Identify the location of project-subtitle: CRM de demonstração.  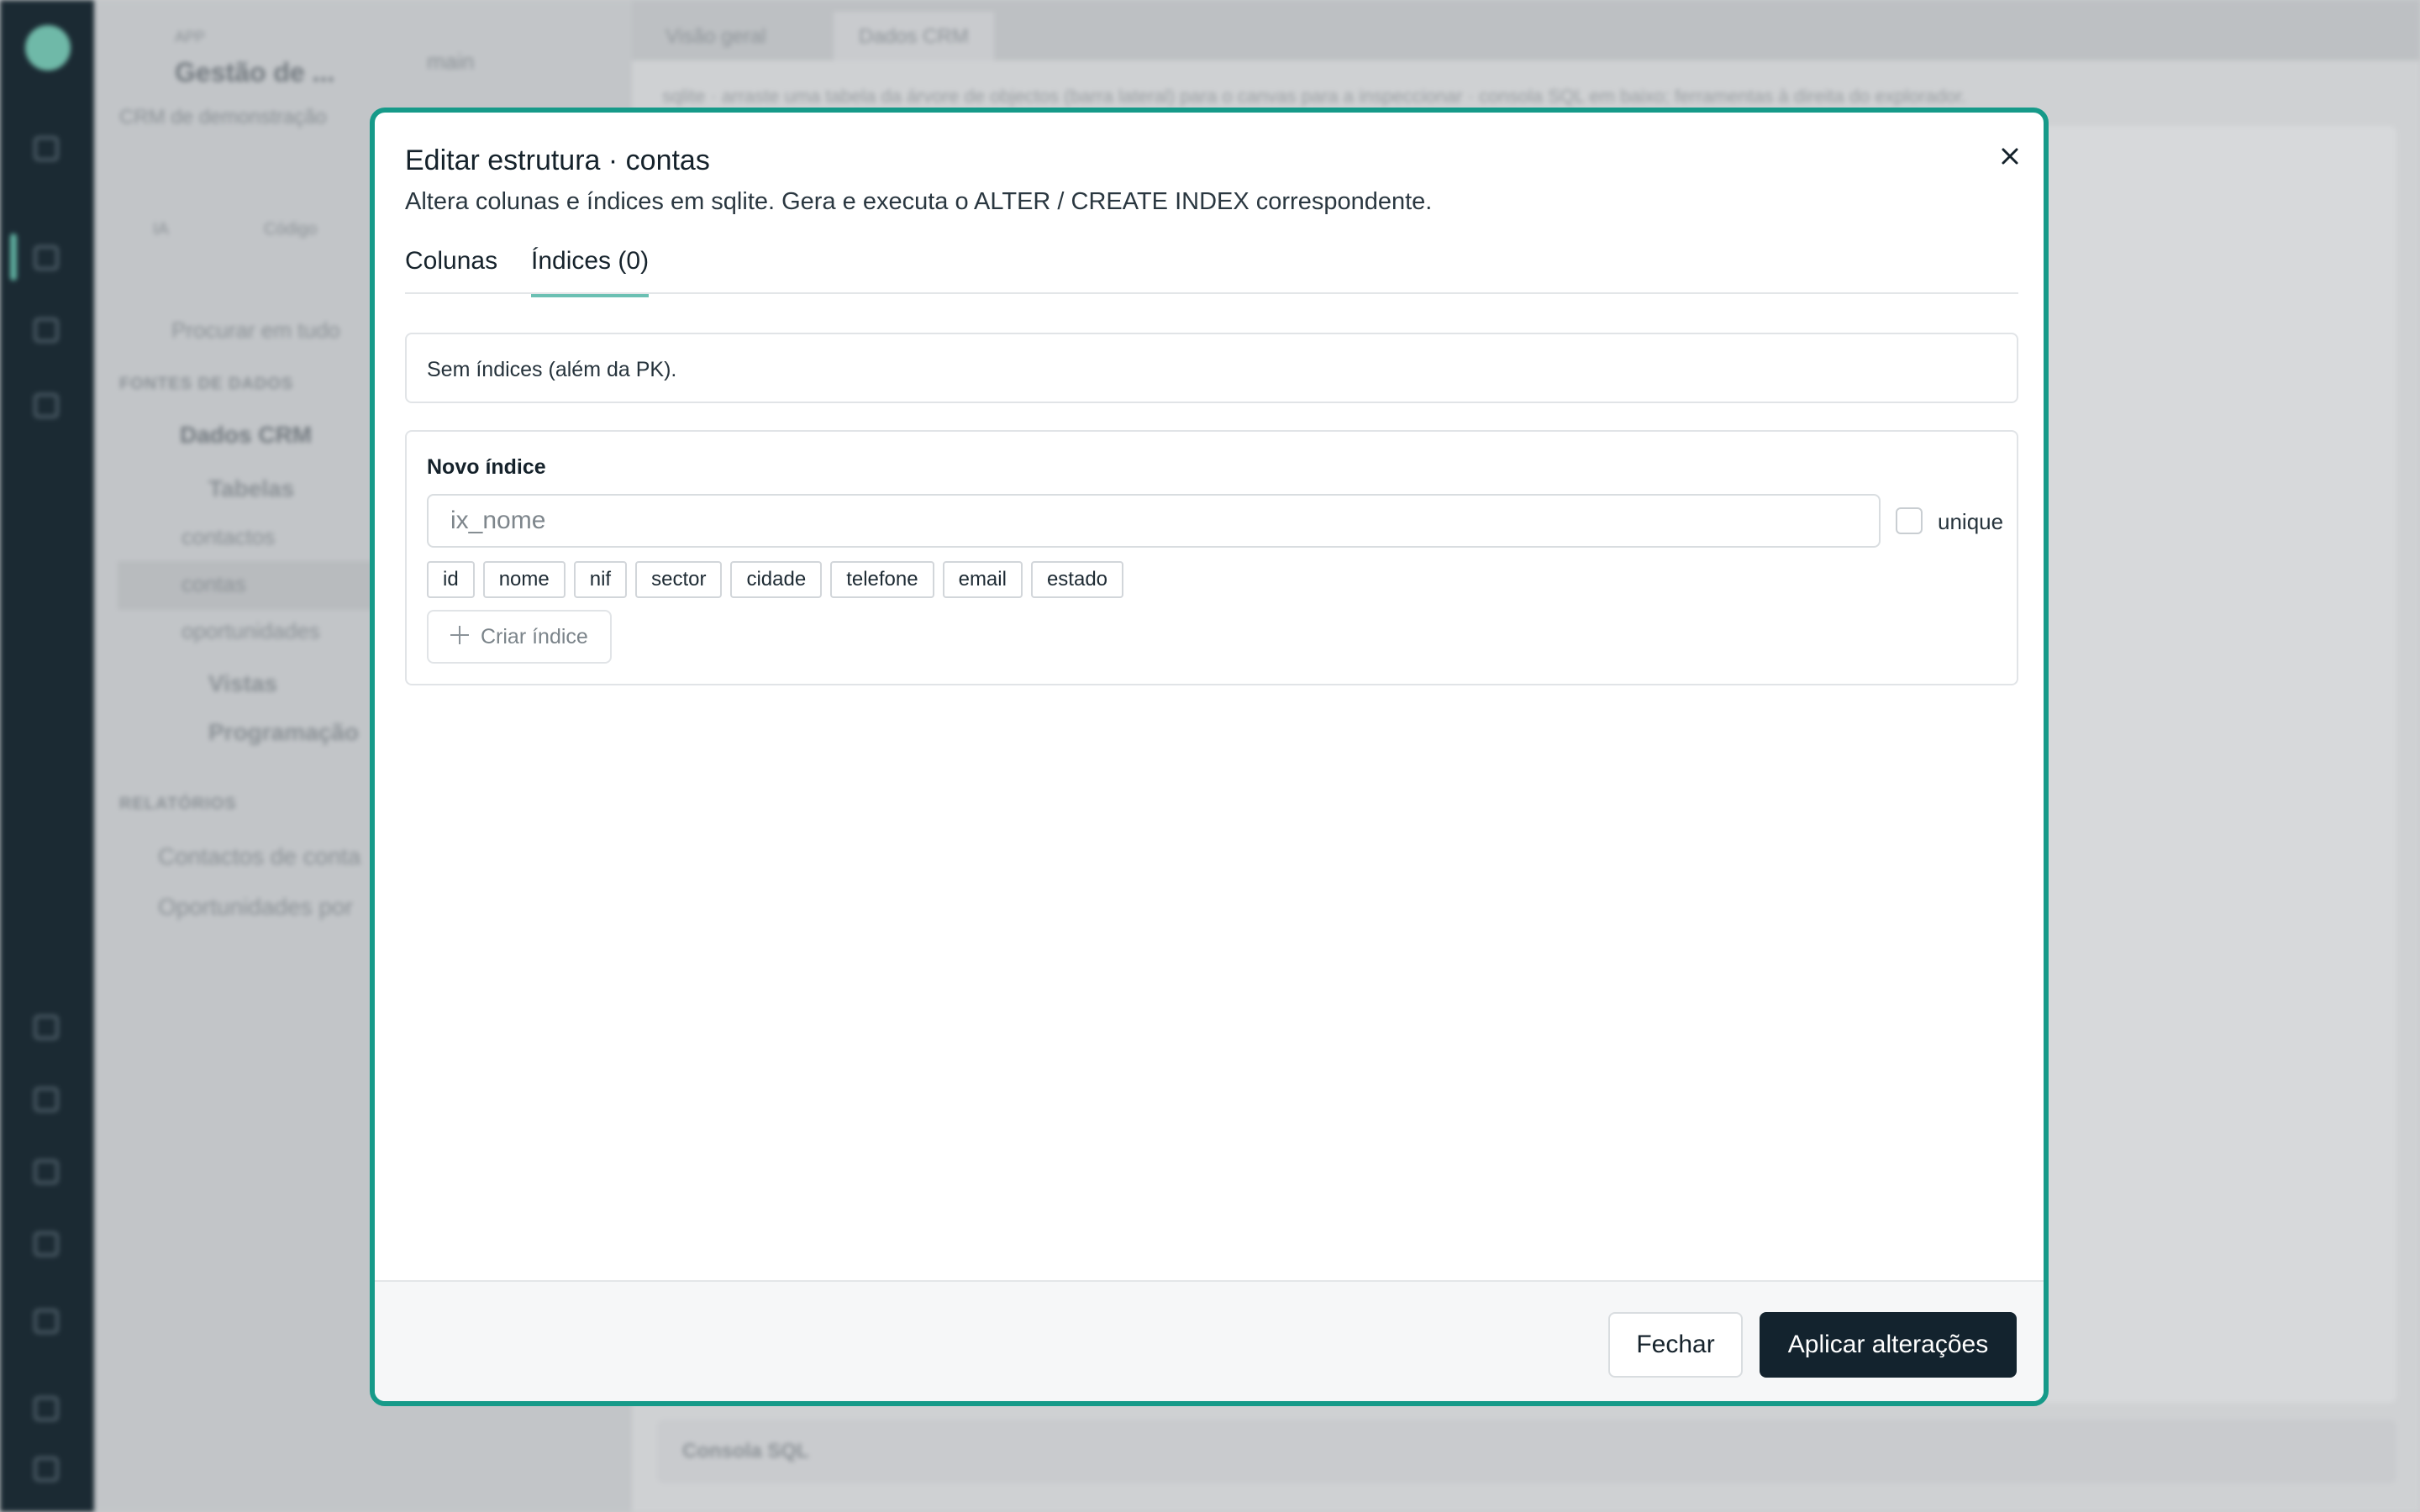
(223, 117).